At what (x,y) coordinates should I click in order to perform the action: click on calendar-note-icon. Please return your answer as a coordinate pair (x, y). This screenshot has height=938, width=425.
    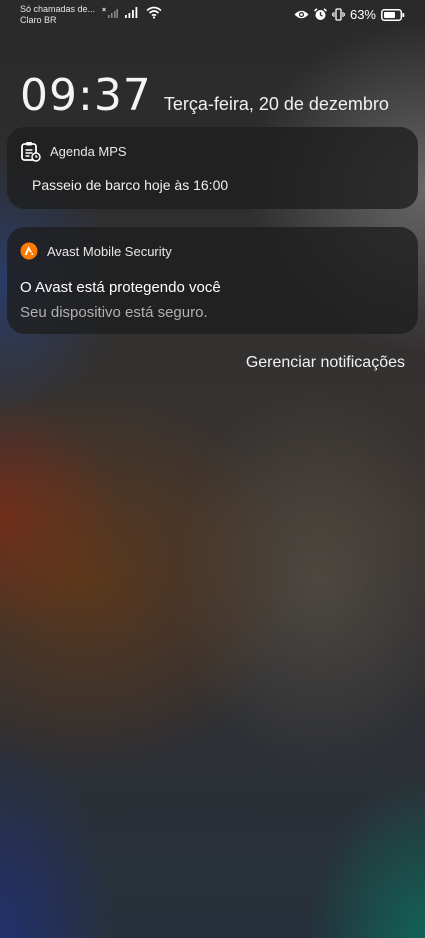
    Looking at the image, I should click on (30, 151).